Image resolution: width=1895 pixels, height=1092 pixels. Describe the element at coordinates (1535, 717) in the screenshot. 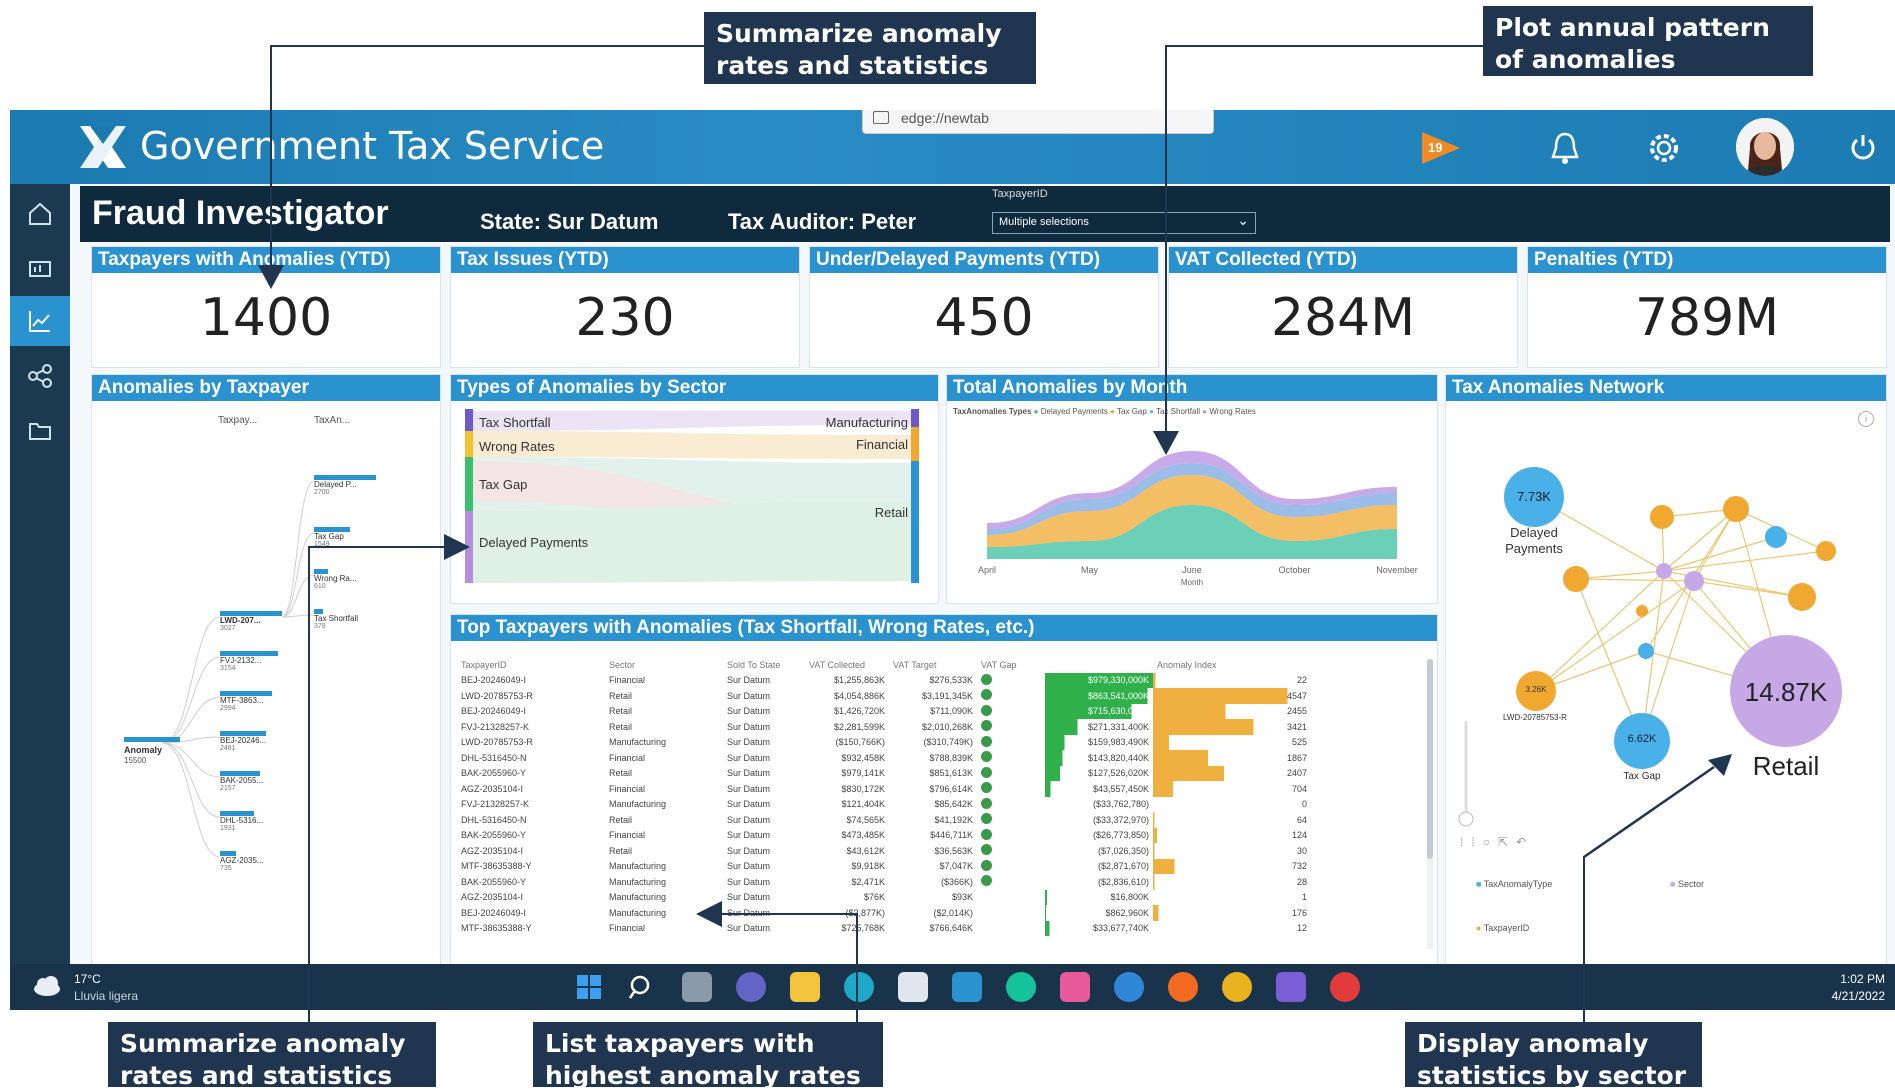

I see `network-node-caption: LWD-20785753-R` at that location.